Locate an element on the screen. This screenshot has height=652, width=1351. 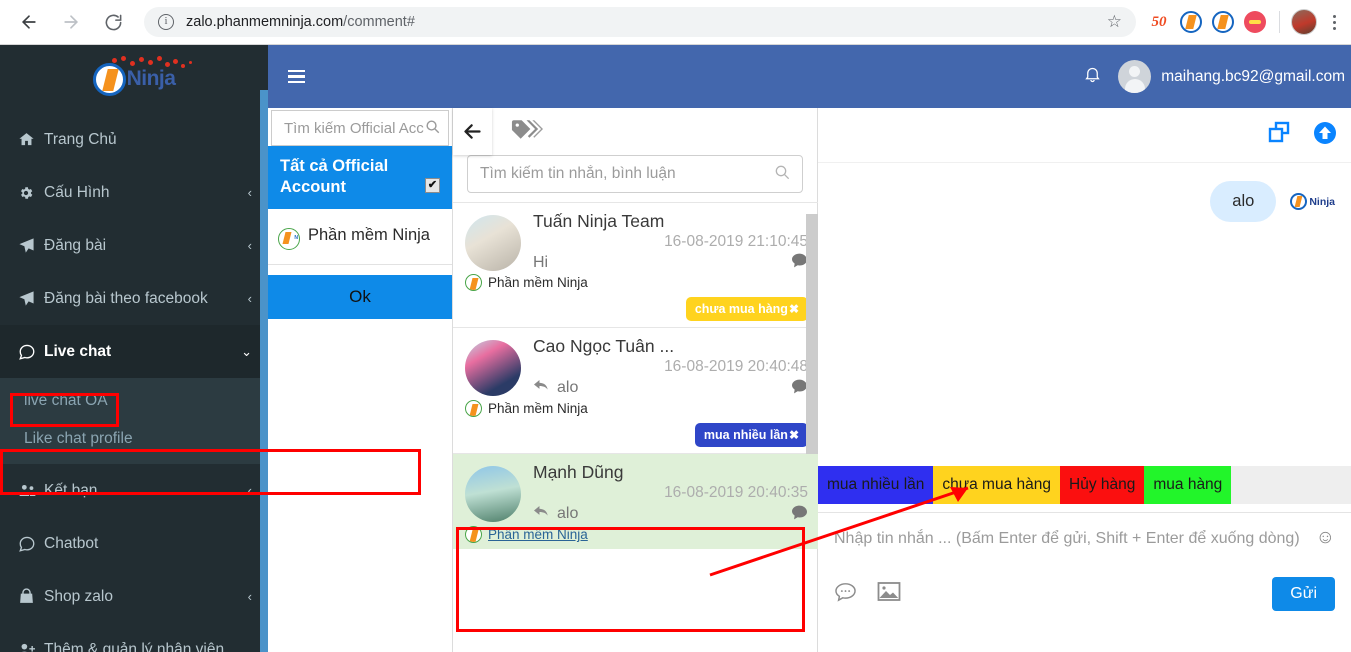
tag-button-huy-hang: Hủy hàng is located at coordinates (1102, 485).